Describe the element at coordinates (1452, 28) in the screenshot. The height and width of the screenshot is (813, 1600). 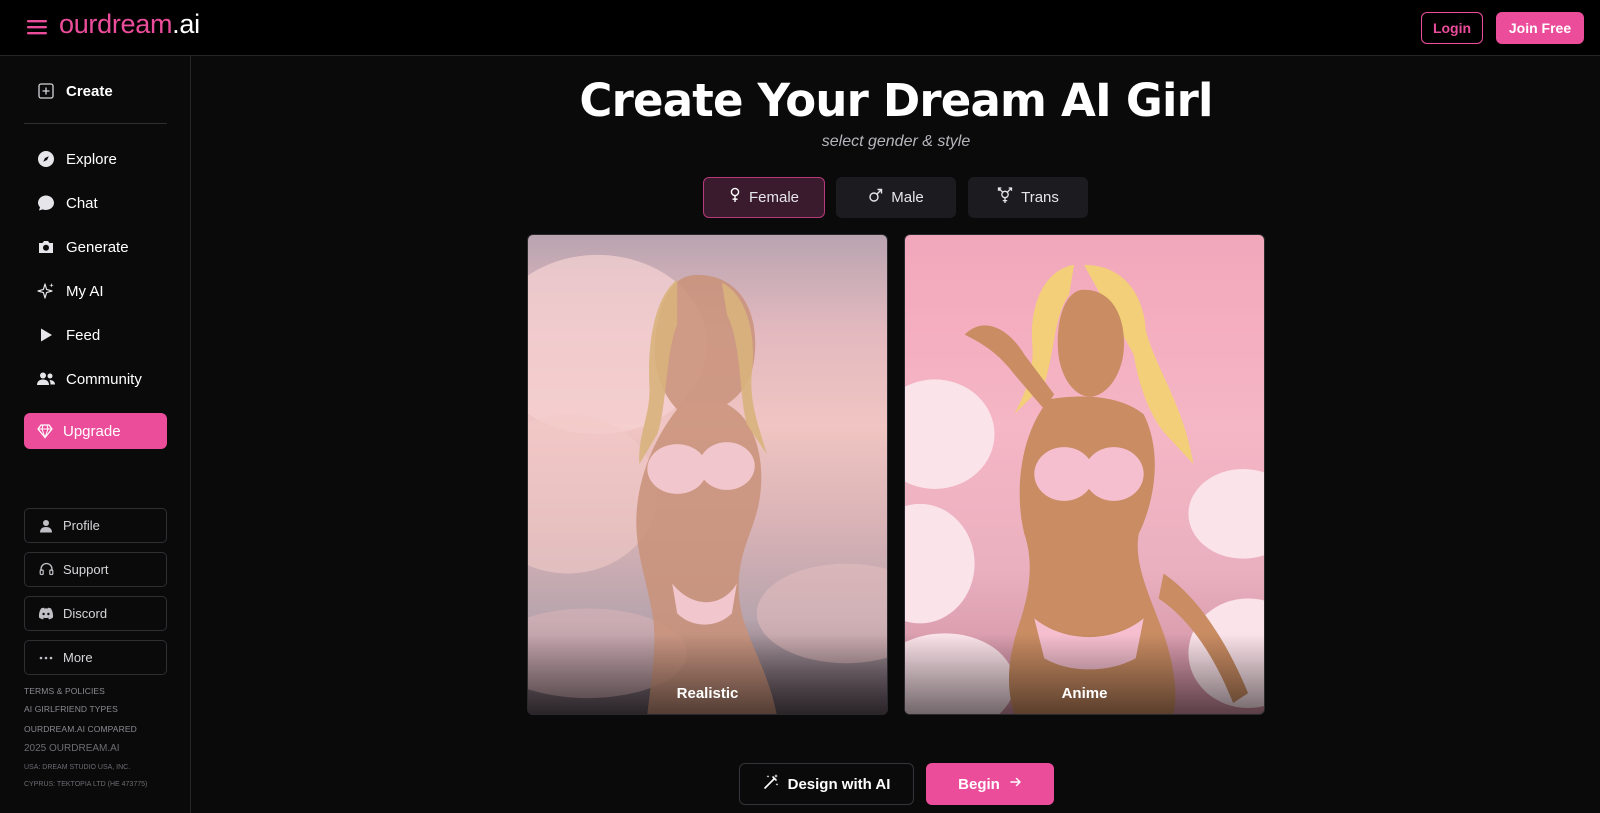
I see `login-button: Login` at that location.